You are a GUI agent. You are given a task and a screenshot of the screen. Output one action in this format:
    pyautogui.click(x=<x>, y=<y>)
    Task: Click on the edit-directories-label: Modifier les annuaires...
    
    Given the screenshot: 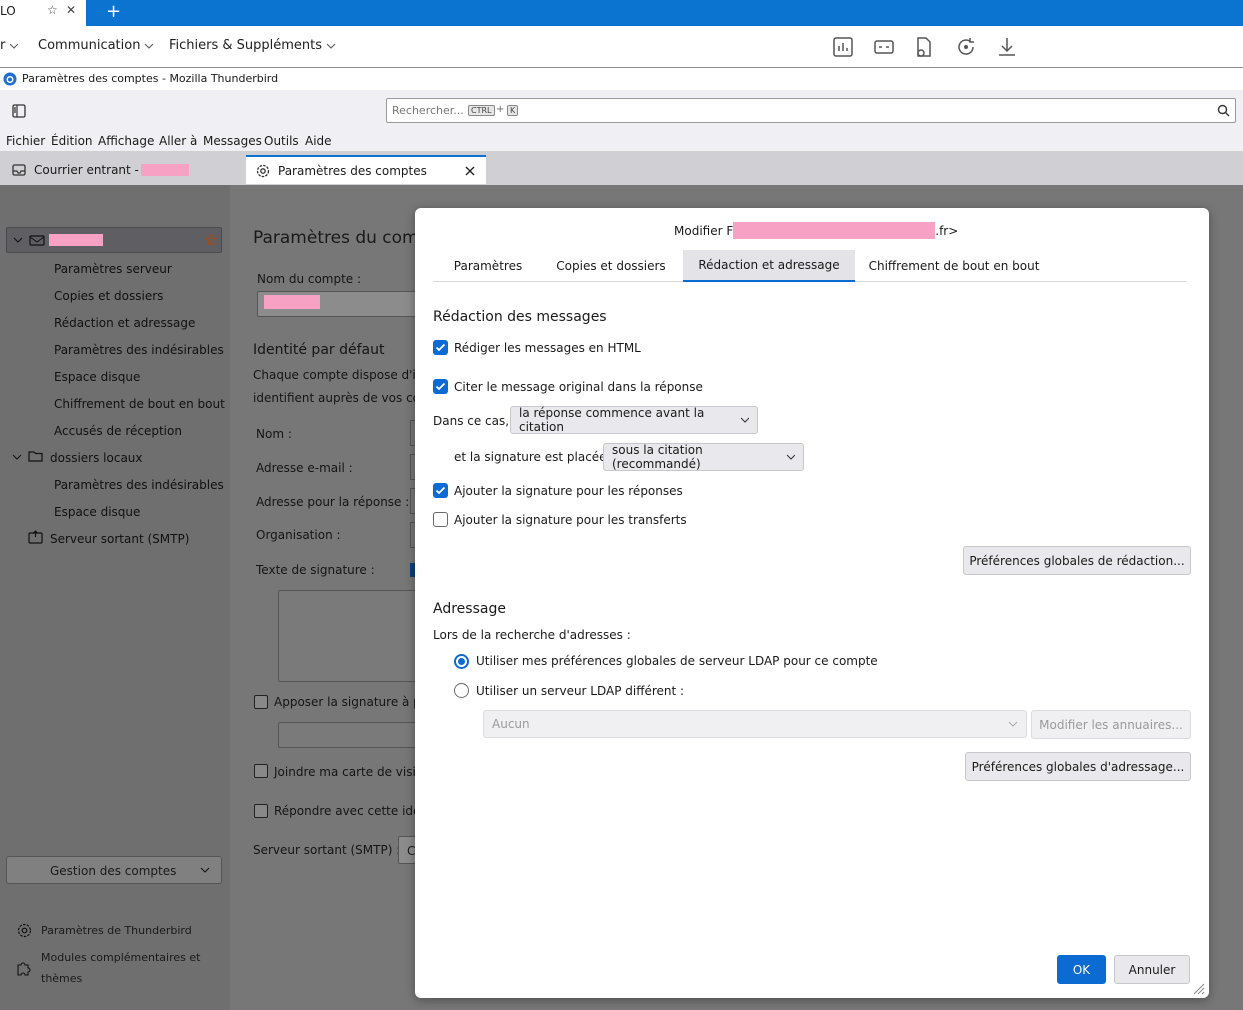 What is the action you would take?
    pyautogui.click(x=1111, y=724)
    